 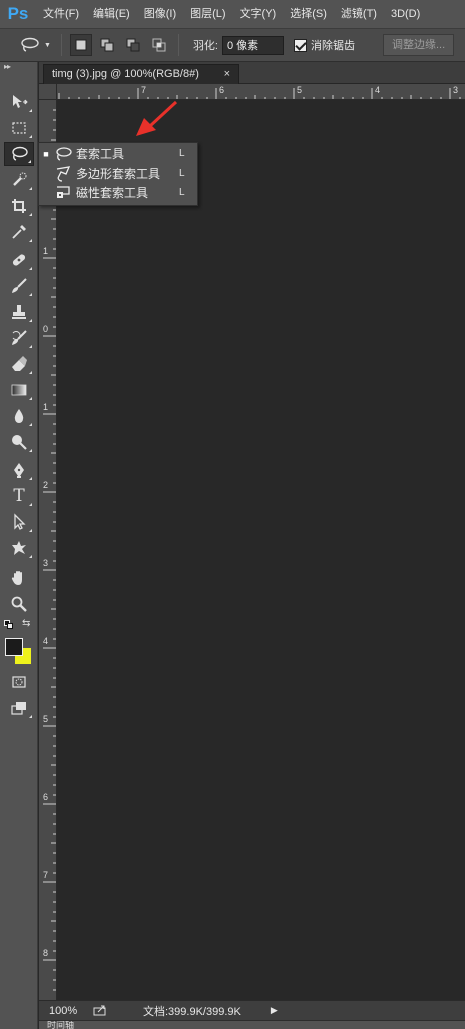 I want to click on move-tool, so click(x=19, y=102).